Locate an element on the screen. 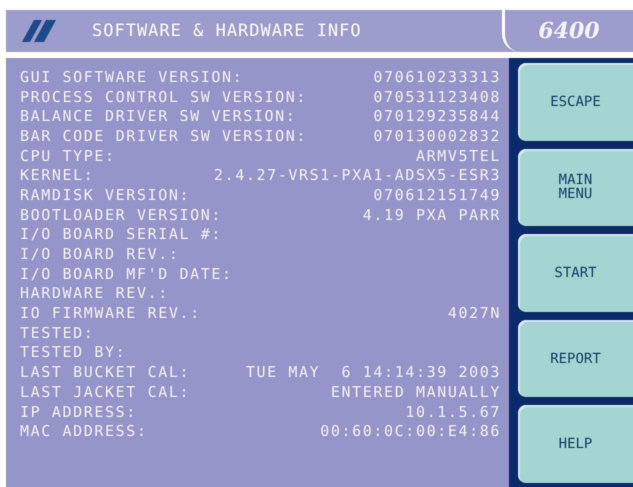 The width and height of the screenshot is (633, 487). menu-button: MAIN MENU is located at coordinates (575, 187).